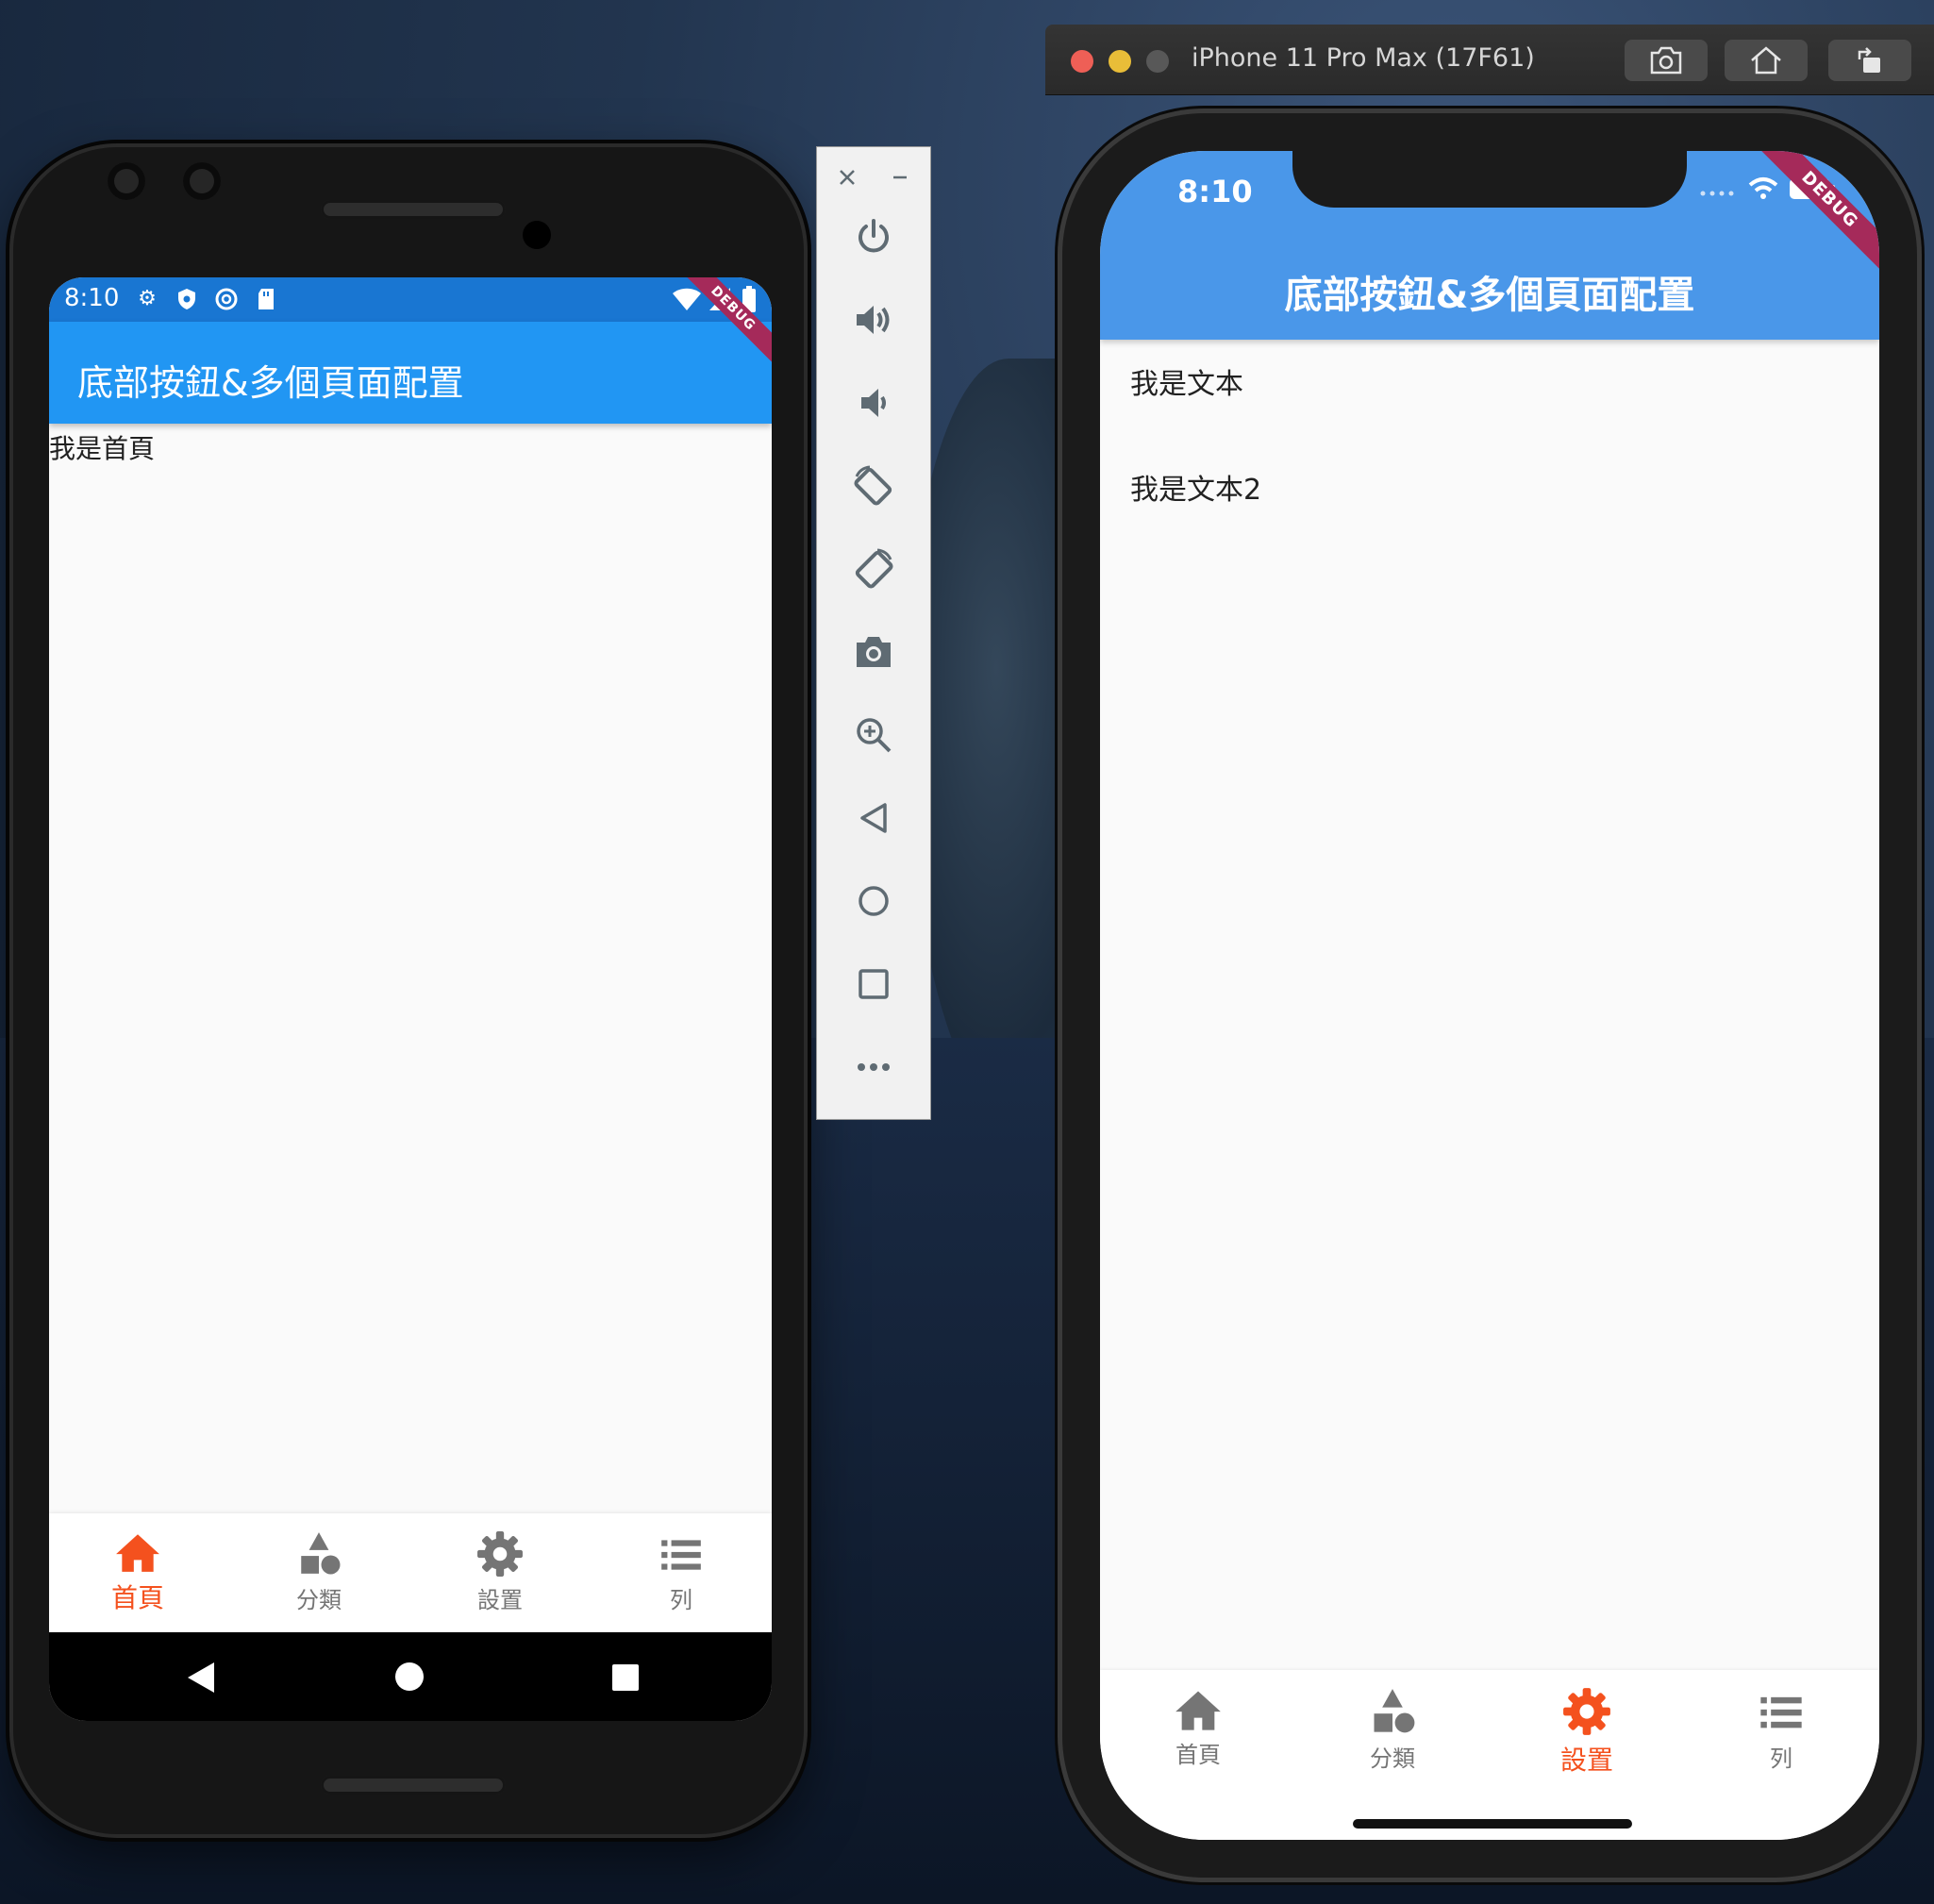 The width and height of the screenshot is (1934, 1904). I want to click on zoom-icon, so click(875, 736).